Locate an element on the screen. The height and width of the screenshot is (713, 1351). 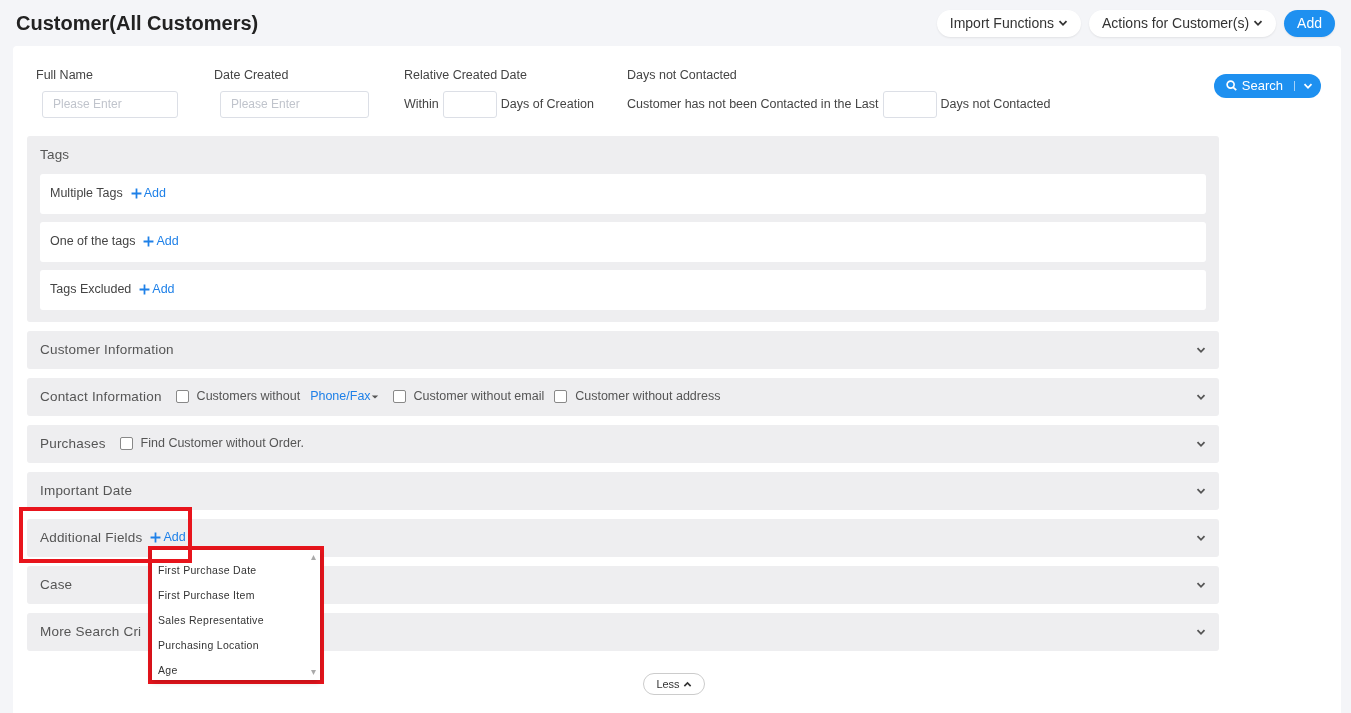
dropdown-link: Phone/Fax is located at coordinates (344, 397).